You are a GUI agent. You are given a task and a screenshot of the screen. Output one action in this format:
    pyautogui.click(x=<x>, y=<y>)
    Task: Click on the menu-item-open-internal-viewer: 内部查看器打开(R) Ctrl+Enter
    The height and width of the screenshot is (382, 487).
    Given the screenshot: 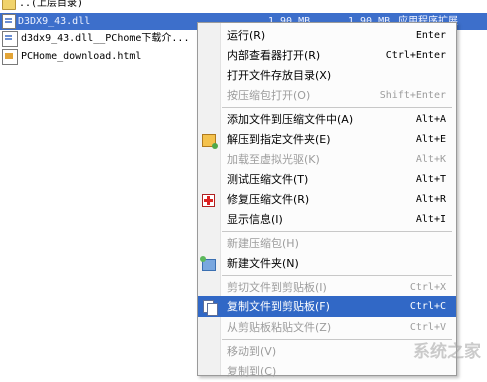 What is the action you would take?
    pyautogui.click(x=327, y=55)
    